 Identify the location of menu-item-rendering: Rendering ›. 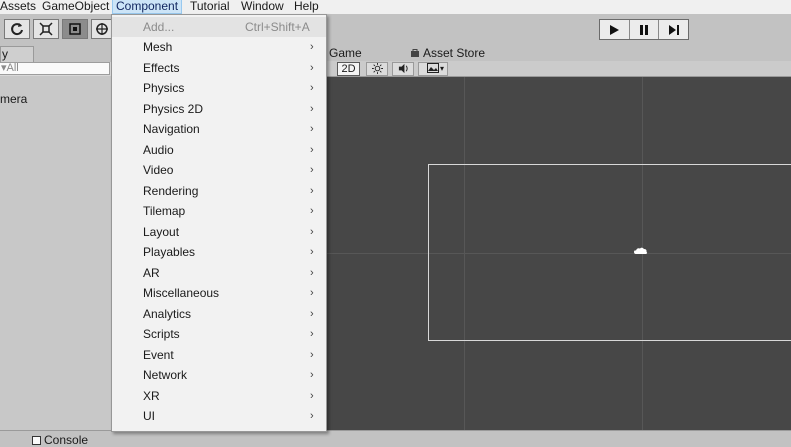
(219, 191).